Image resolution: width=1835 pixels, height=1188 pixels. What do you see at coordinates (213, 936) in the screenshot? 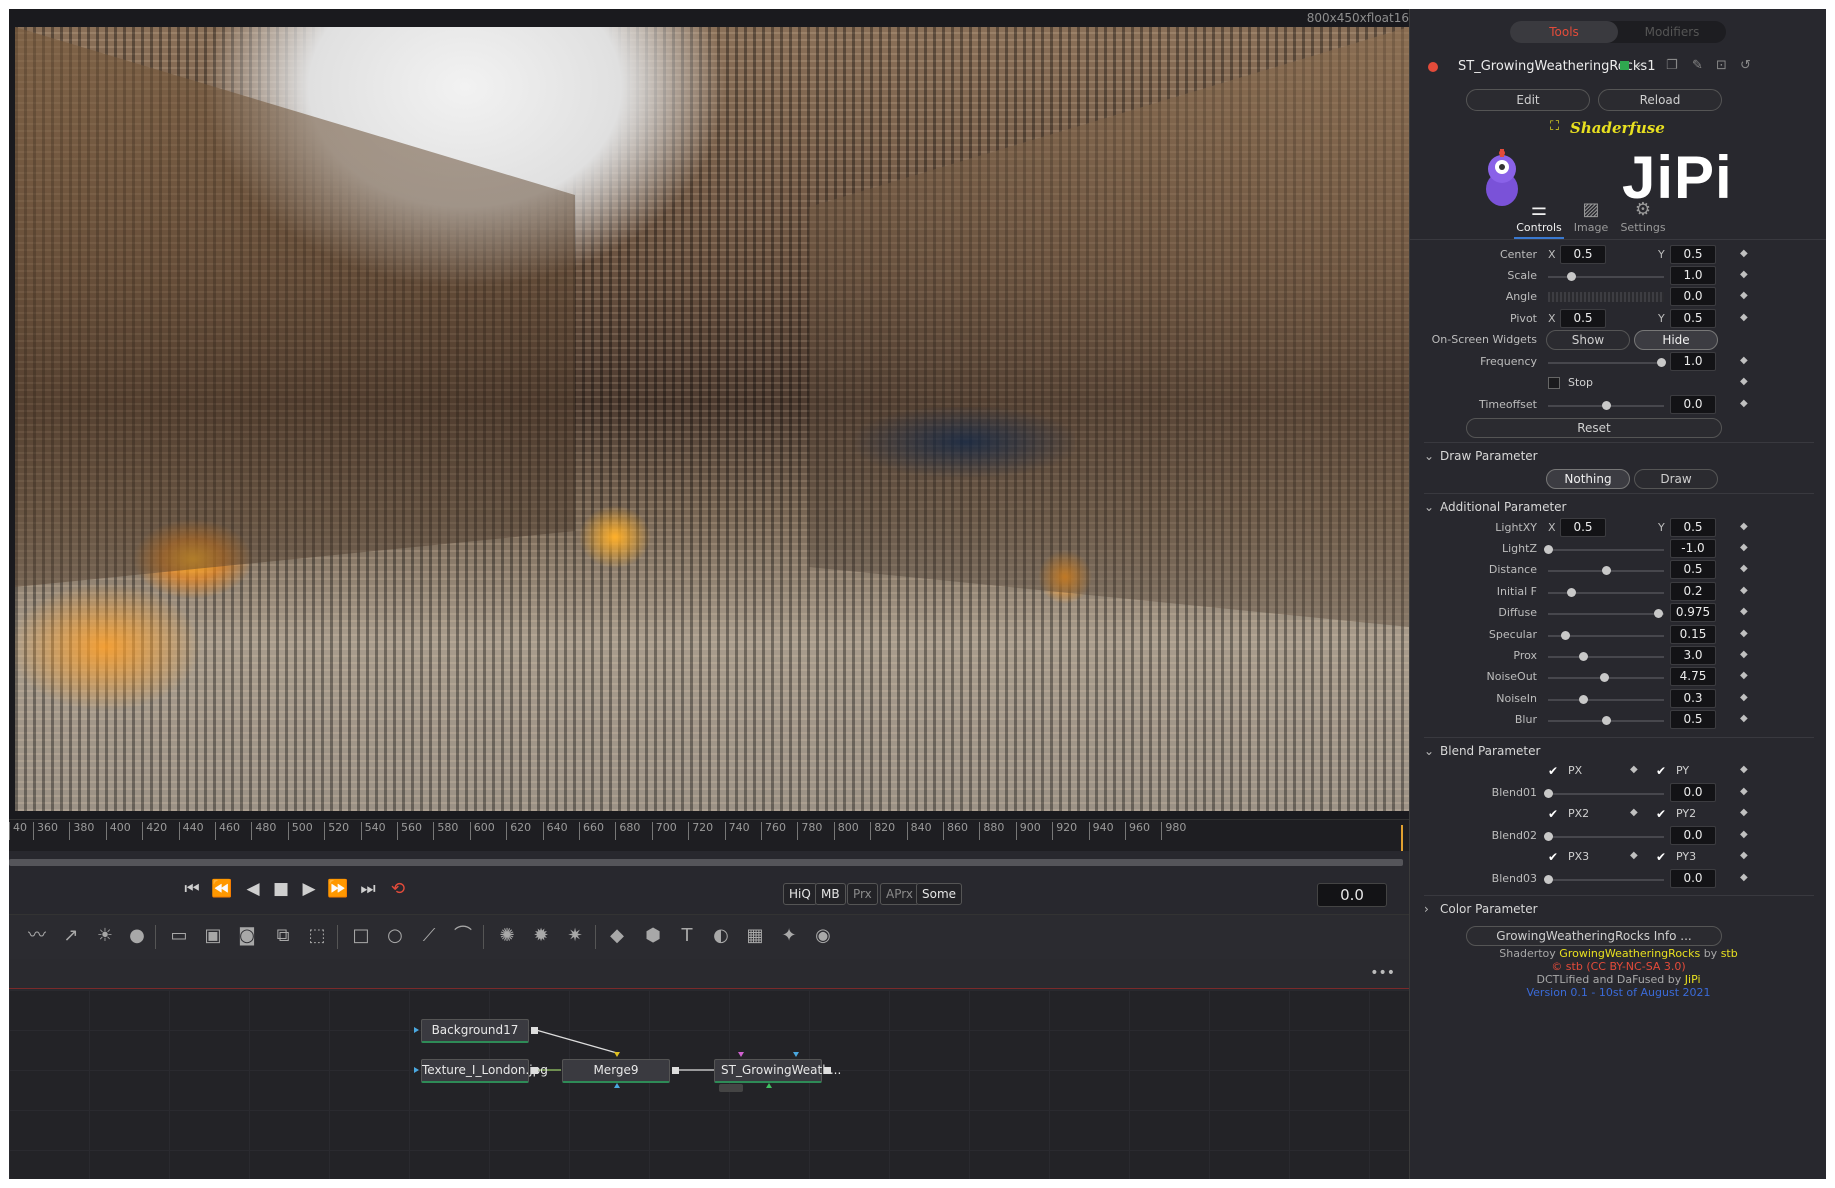
I see `merge-icon: ▣` at bounding box center [213, 936].